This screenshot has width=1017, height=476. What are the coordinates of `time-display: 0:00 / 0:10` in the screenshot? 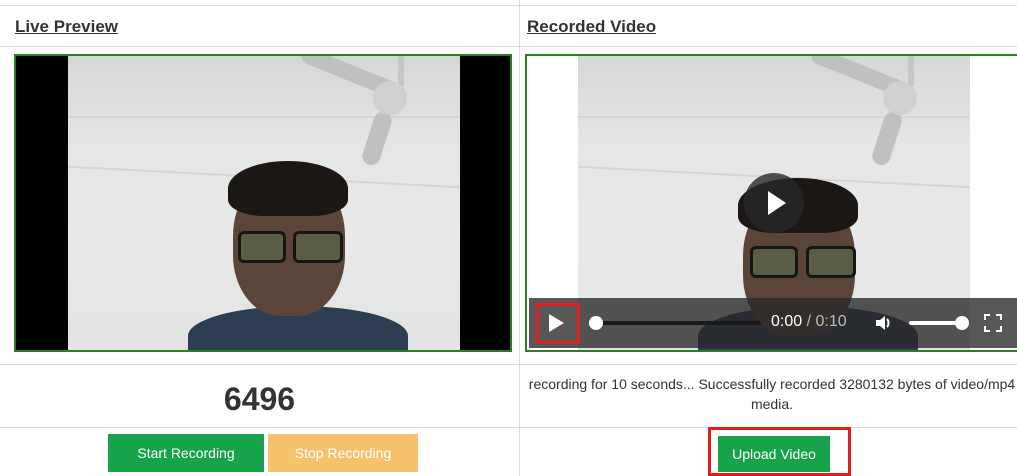 It's located at (809, 322).